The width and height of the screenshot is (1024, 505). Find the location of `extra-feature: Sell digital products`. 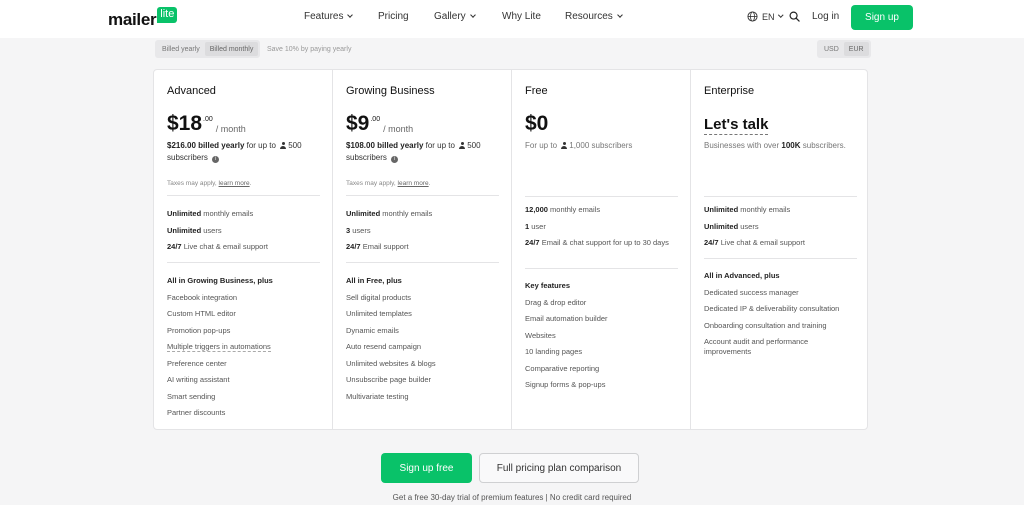

extra-feature: Sell digital products is located at coordinates (379, 297).